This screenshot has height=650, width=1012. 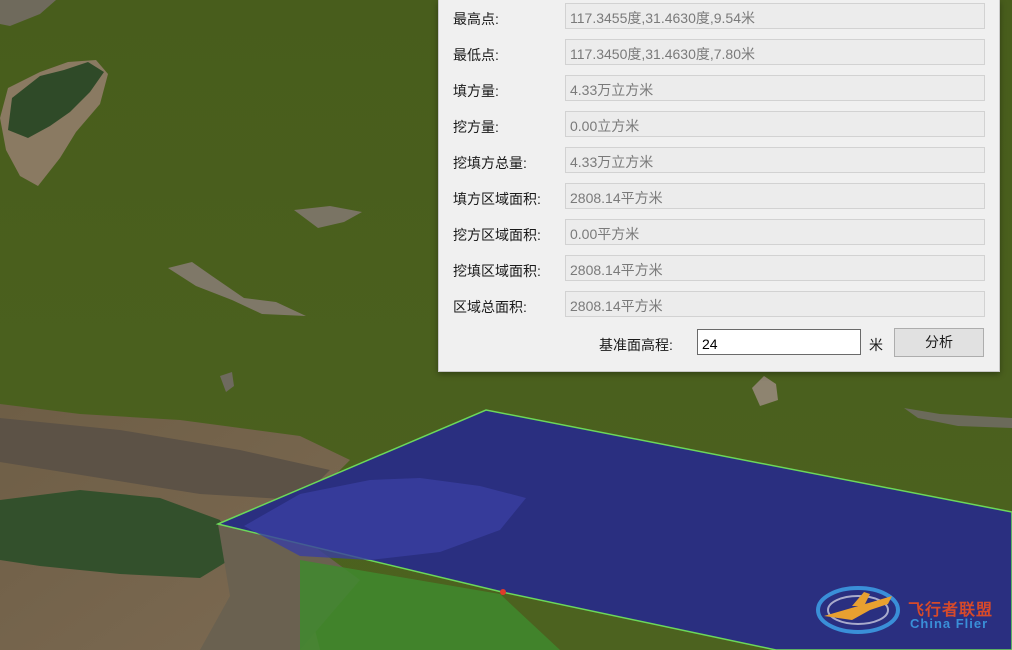 What do you see at coordinates (775, 52) in the screenshot?
I see `lowest-point-field: 117.3450度,31.4630度,7.80米` at bounding box center [775, 52].